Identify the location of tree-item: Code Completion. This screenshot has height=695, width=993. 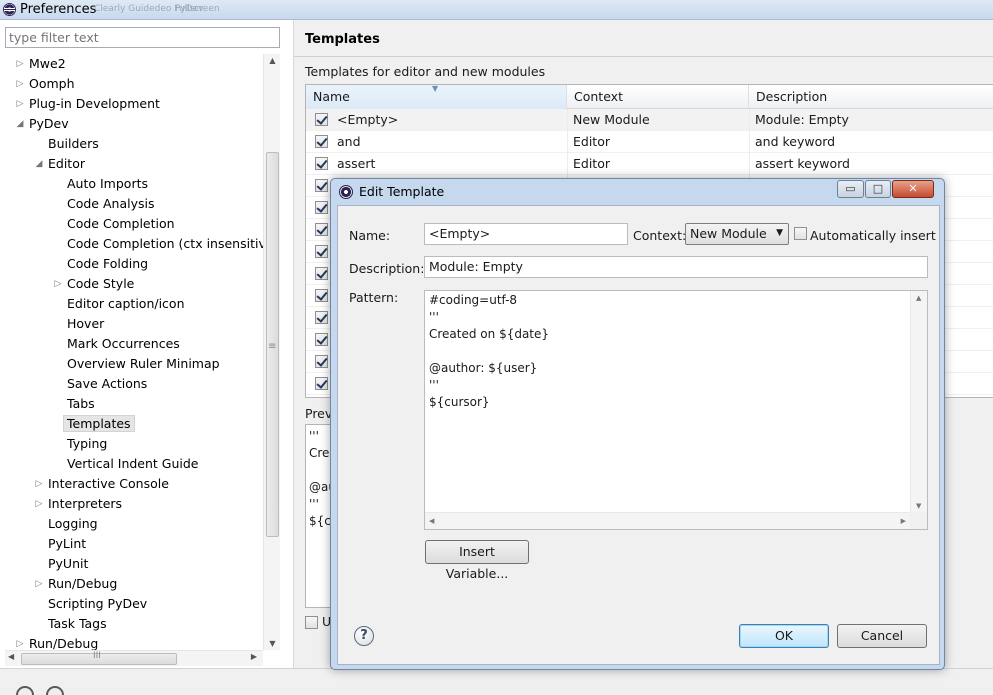
(121, 224).